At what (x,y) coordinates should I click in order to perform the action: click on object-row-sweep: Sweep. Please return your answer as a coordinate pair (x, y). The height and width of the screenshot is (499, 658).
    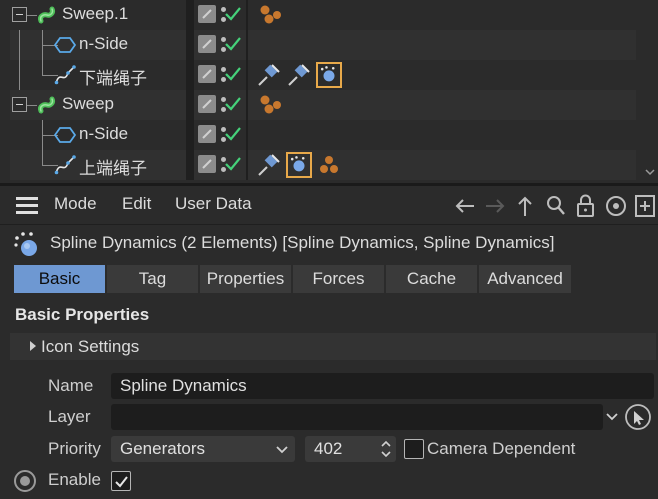
    Looking at the image, I should click on (323, 105).